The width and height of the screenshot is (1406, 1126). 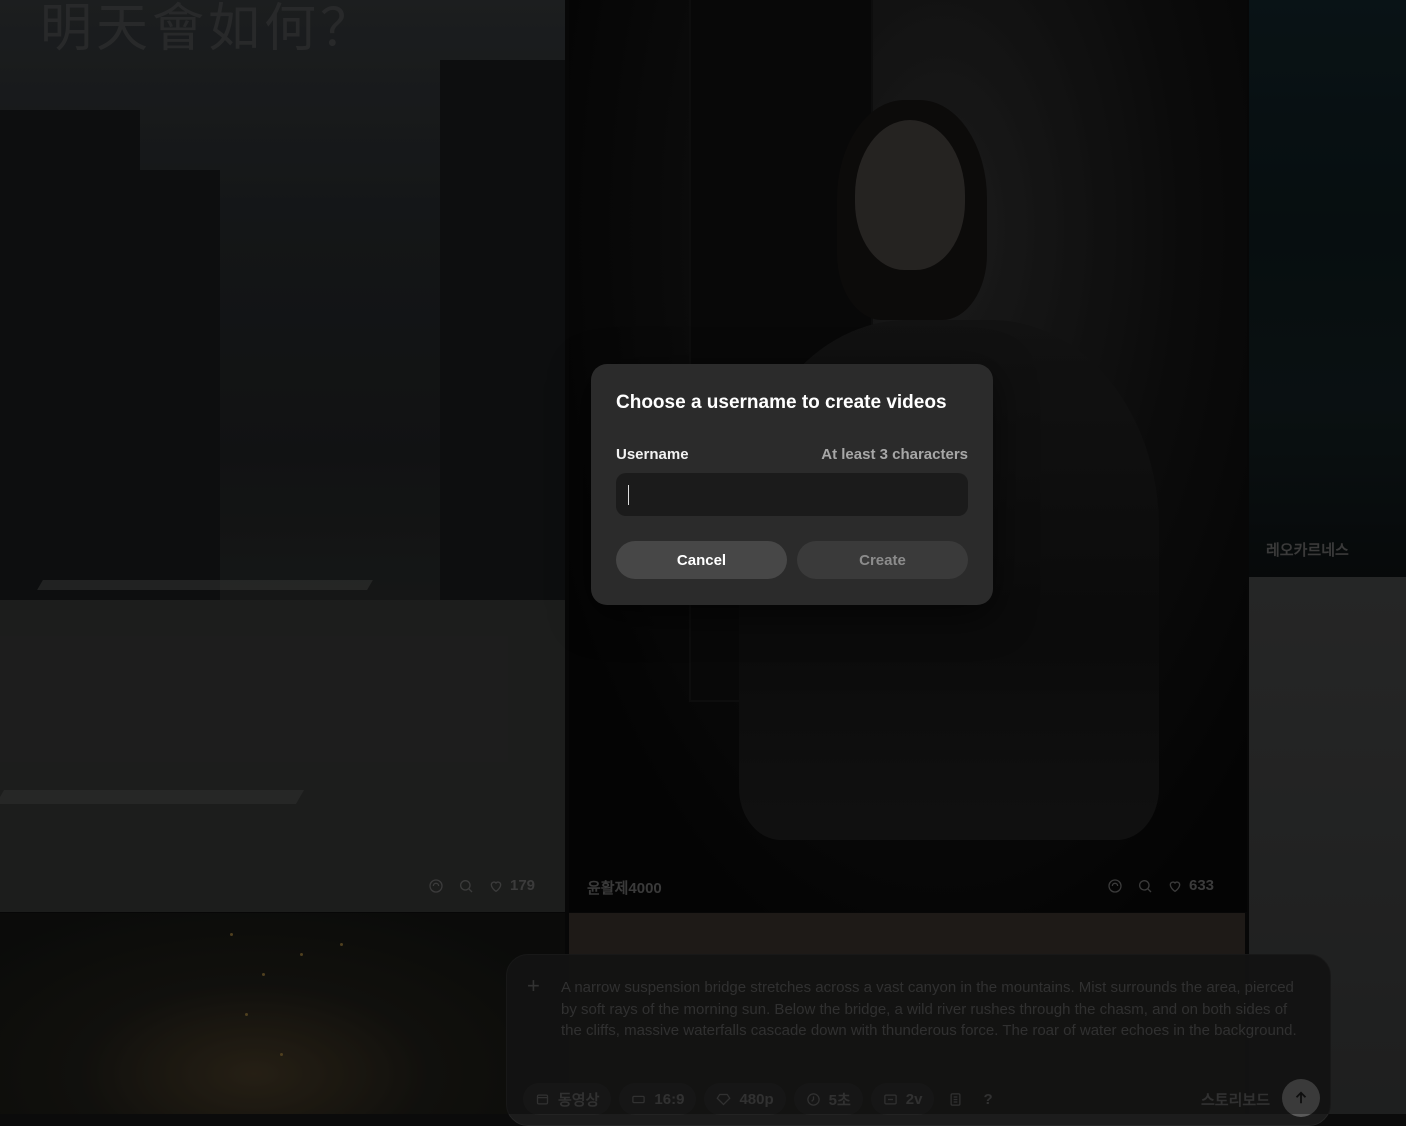 What do you see at coordinates (882, 560) in the screenshot?
I see `create-button: Create` at bounding box center [882, 560].